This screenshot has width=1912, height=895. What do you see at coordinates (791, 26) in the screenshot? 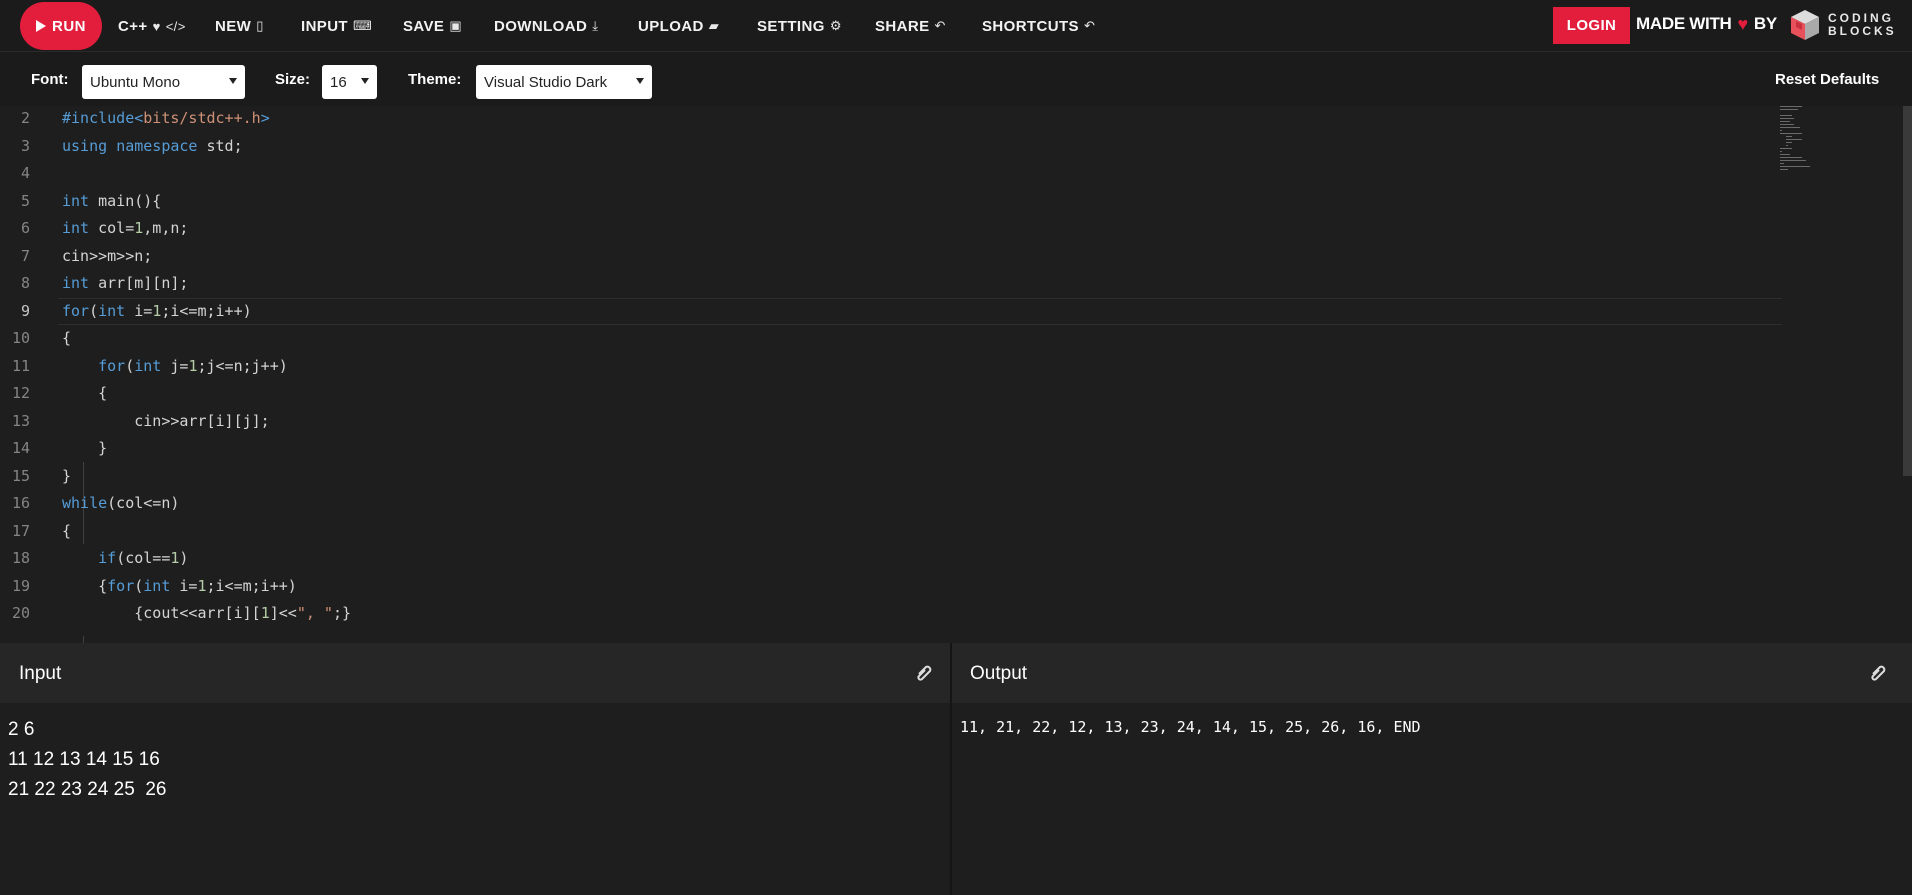
I see `setting-label: SETTING` at bounding box center [791, 26].